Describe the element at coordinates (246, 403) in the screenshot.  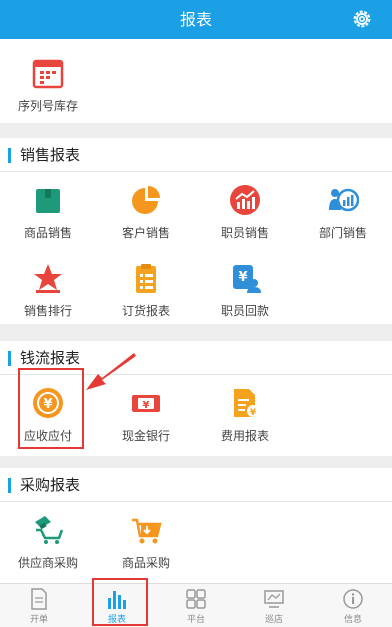
I see `expense-doc-icon: ¥` at that location.